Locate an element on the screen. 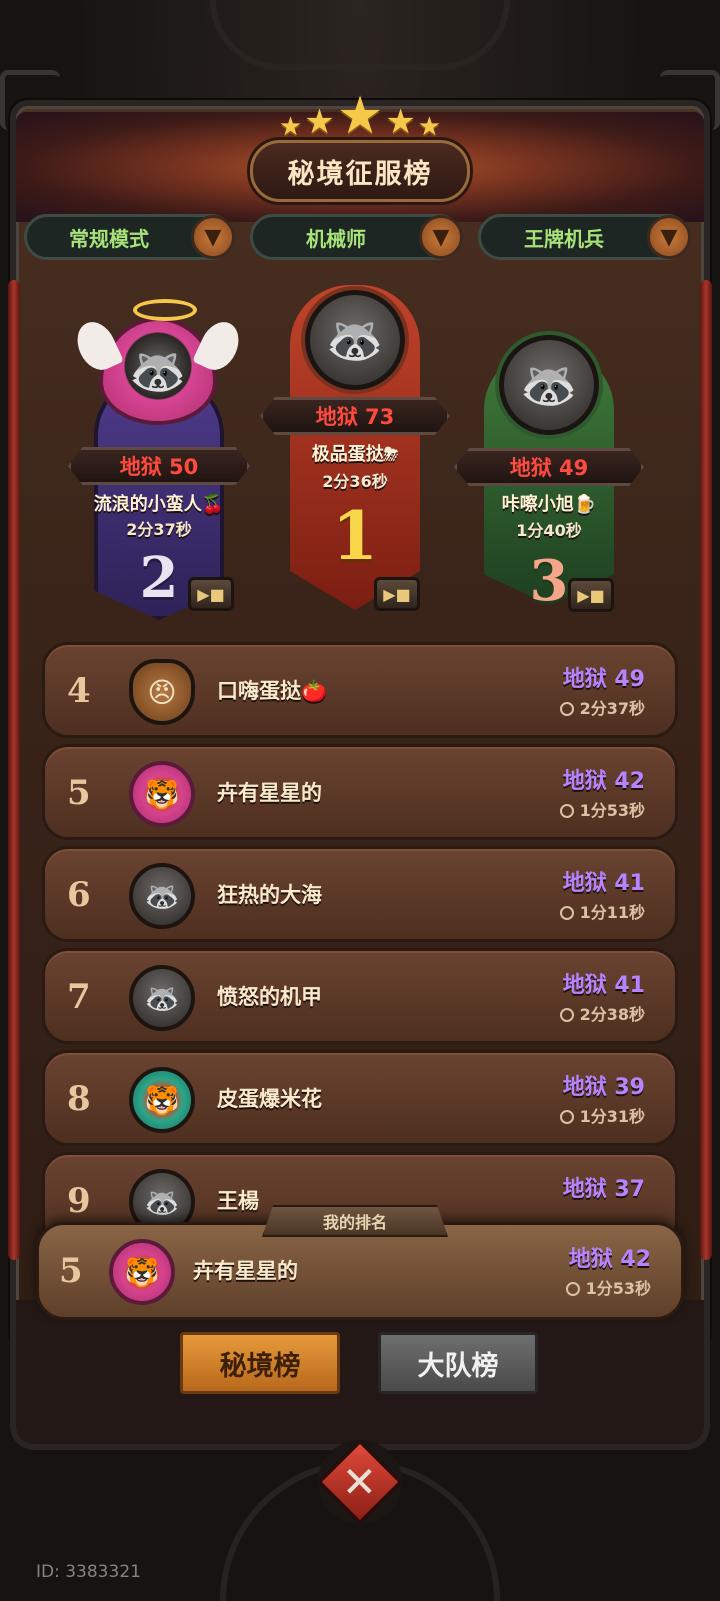 The image size is (720, 1601). row-score: 地狱 37 is located at coordinates (603, 1189).